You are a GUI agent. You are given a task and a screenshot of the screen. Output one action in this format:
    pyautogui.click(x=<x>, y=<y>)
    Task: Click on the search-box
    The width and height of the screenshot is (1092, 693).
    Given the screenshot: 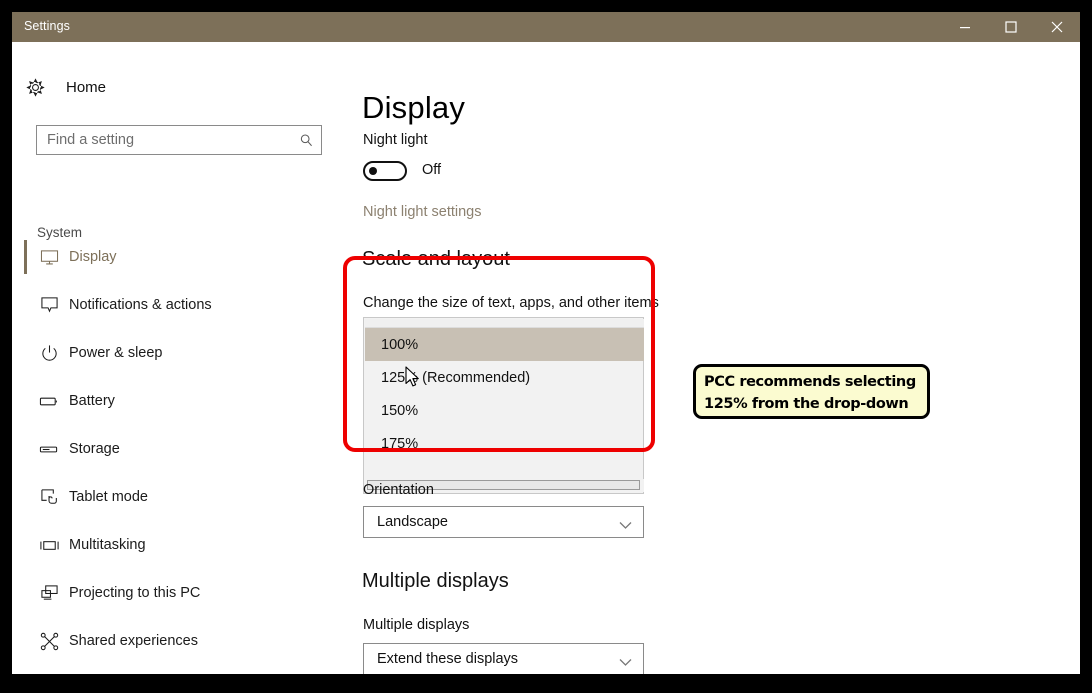 What is the action you would take?
    pyautogui.click(x=179, y=140)
    